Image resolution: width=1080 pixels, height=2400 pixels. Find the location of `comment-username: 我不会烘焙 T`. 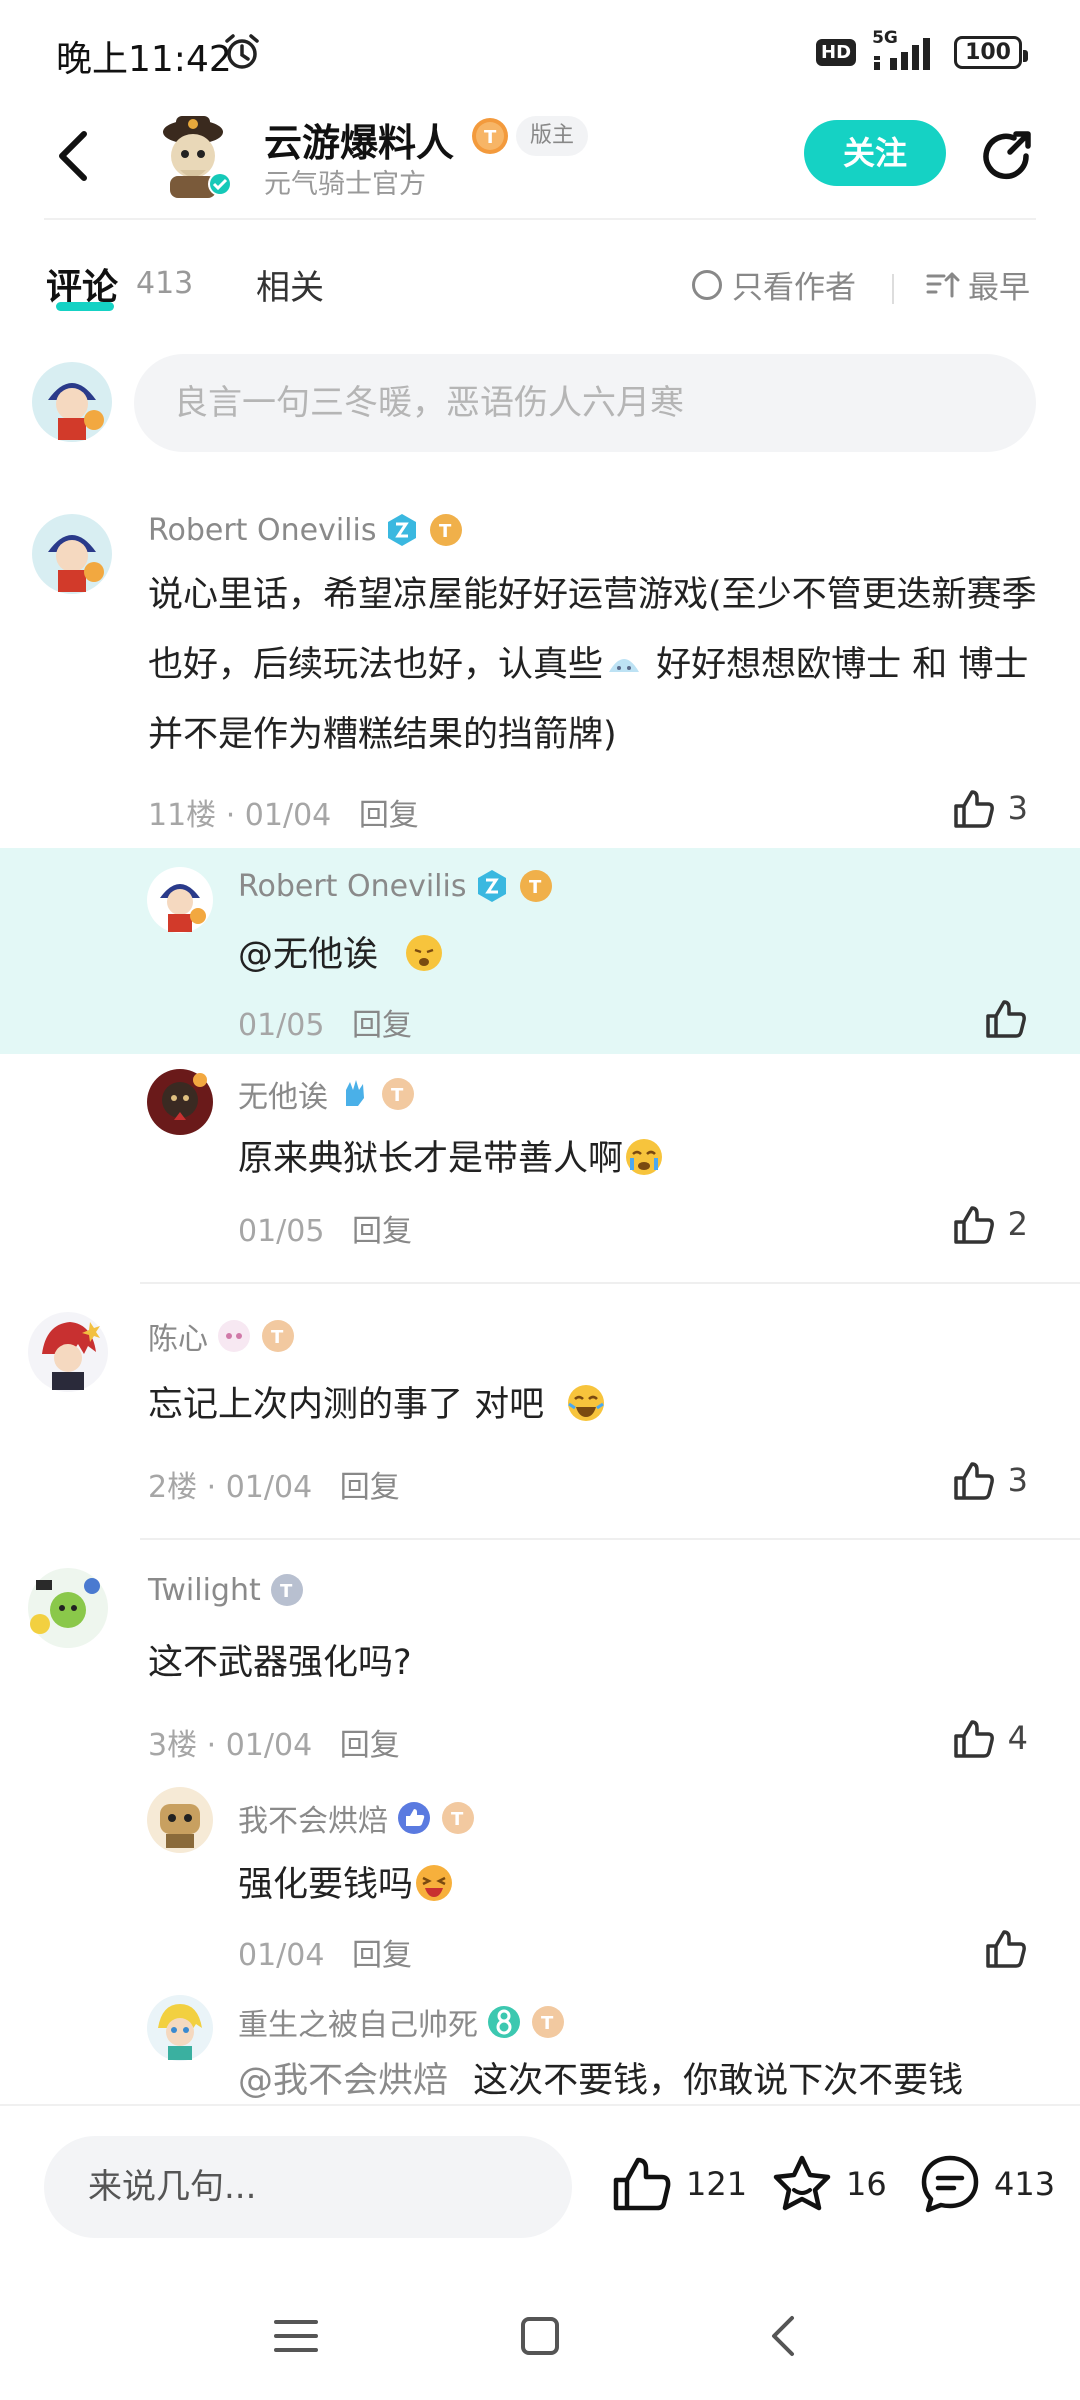

comment-username: 我不会烘焙 T is located at coordinates (357, 1818).